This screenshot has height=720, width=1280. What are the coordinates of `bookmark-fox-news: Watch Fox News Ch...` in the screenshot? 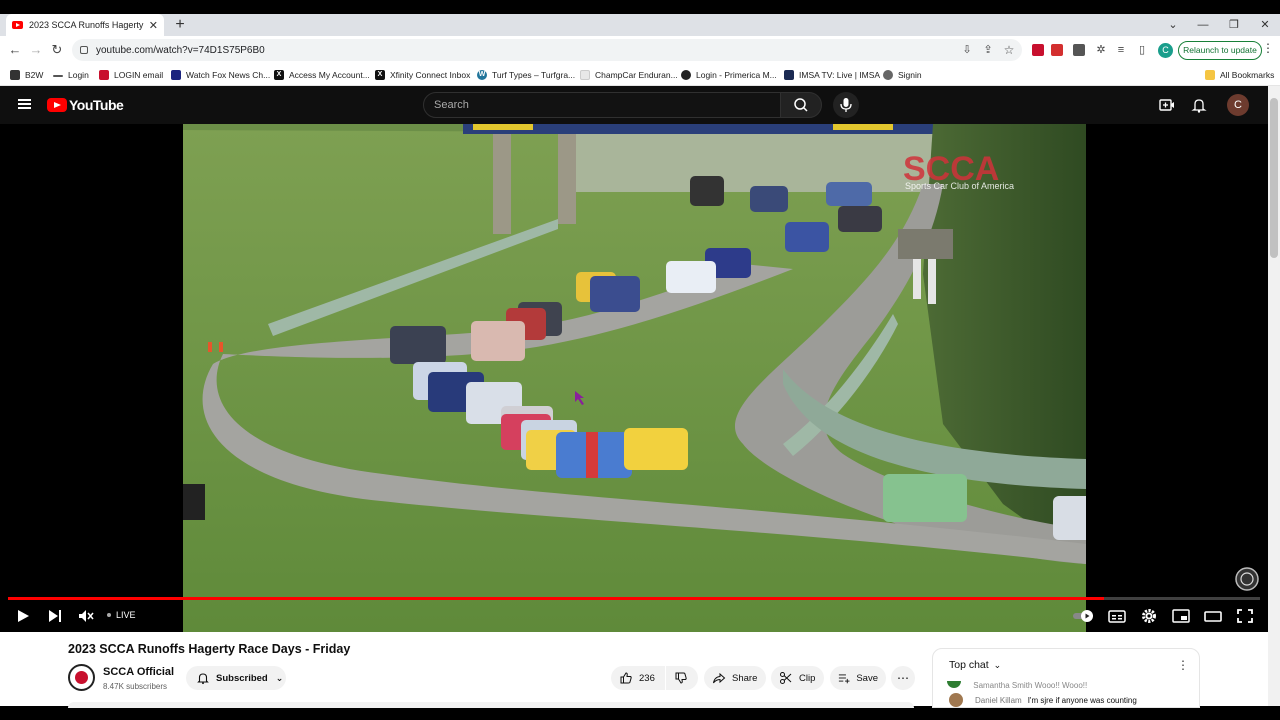 It's located at (220, 75).